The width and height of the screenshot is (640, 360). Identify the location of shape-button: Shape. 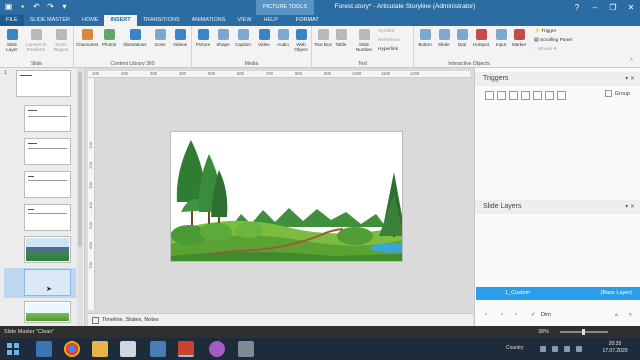
(223, 38).